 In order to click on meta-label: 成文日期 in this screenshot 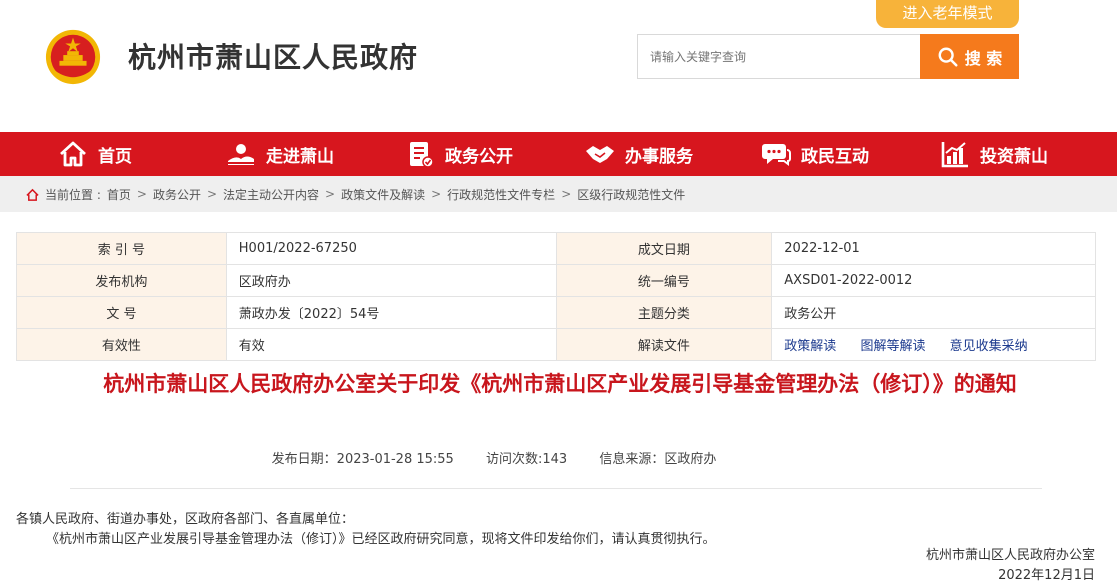, I will do `click(664, 248)`.